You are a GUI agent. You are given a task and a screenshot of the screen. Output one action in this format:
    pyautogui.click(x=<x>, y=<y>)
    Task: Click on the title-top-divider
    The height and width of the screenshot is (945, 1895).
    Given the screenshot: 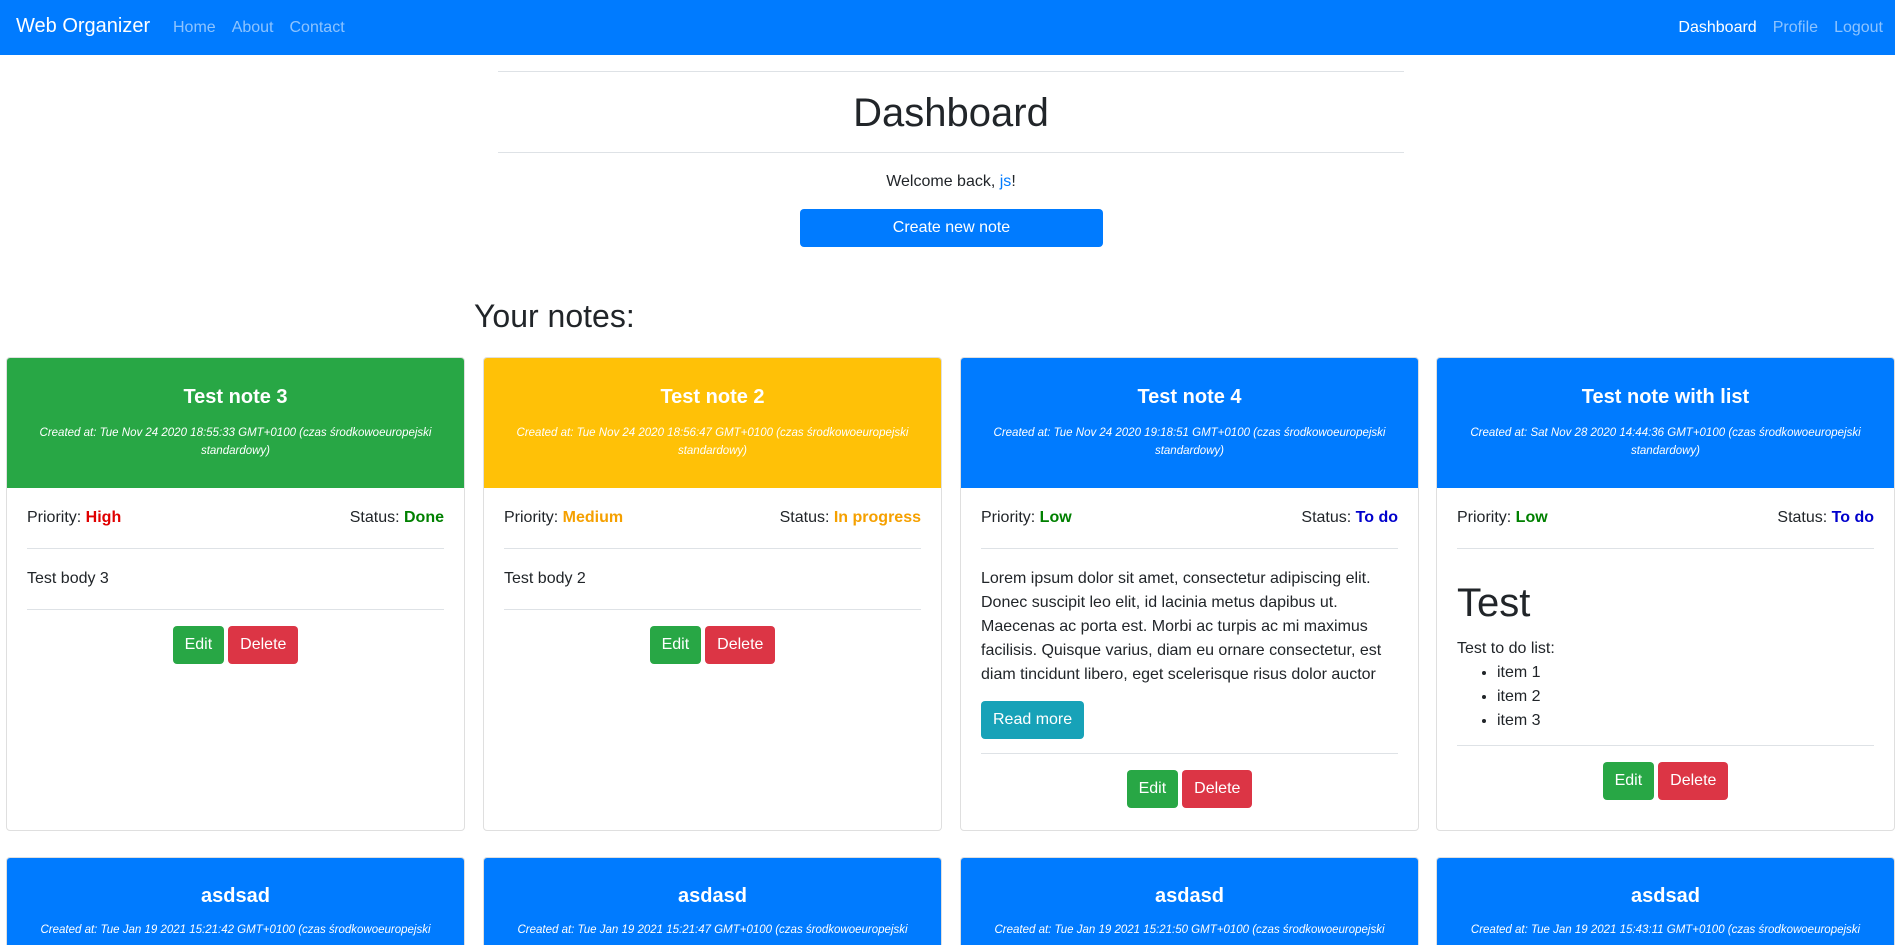 What is the action you would take?
    pyautogui.click(x=951, y=71)
    